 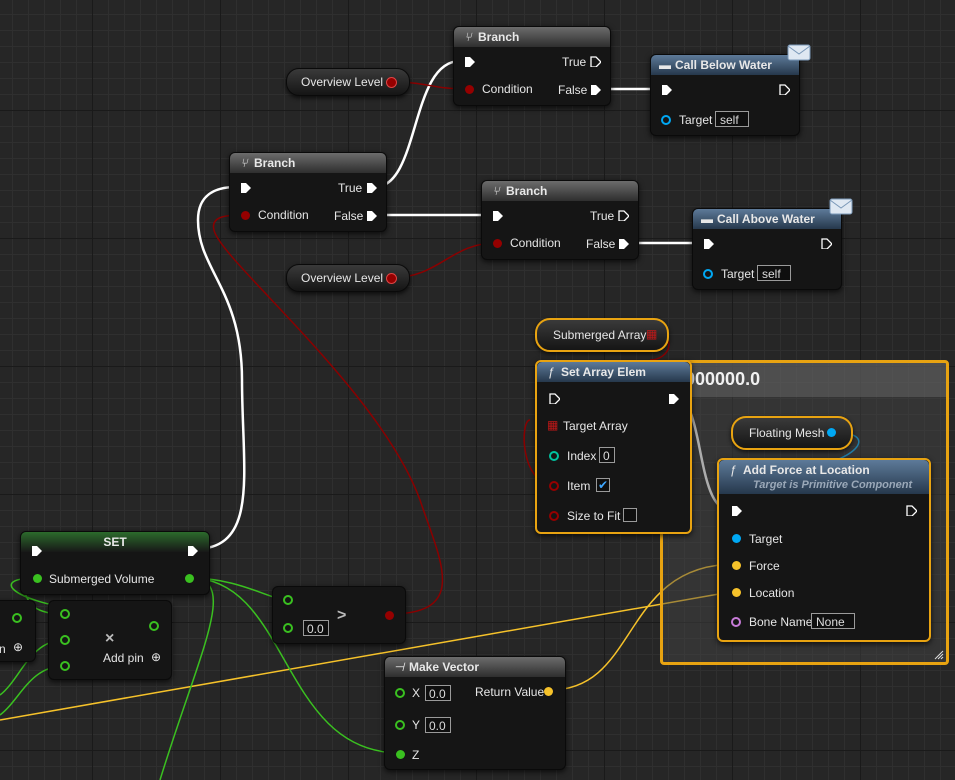 I want to click on index-field: 0, so click(x=607, y=455).